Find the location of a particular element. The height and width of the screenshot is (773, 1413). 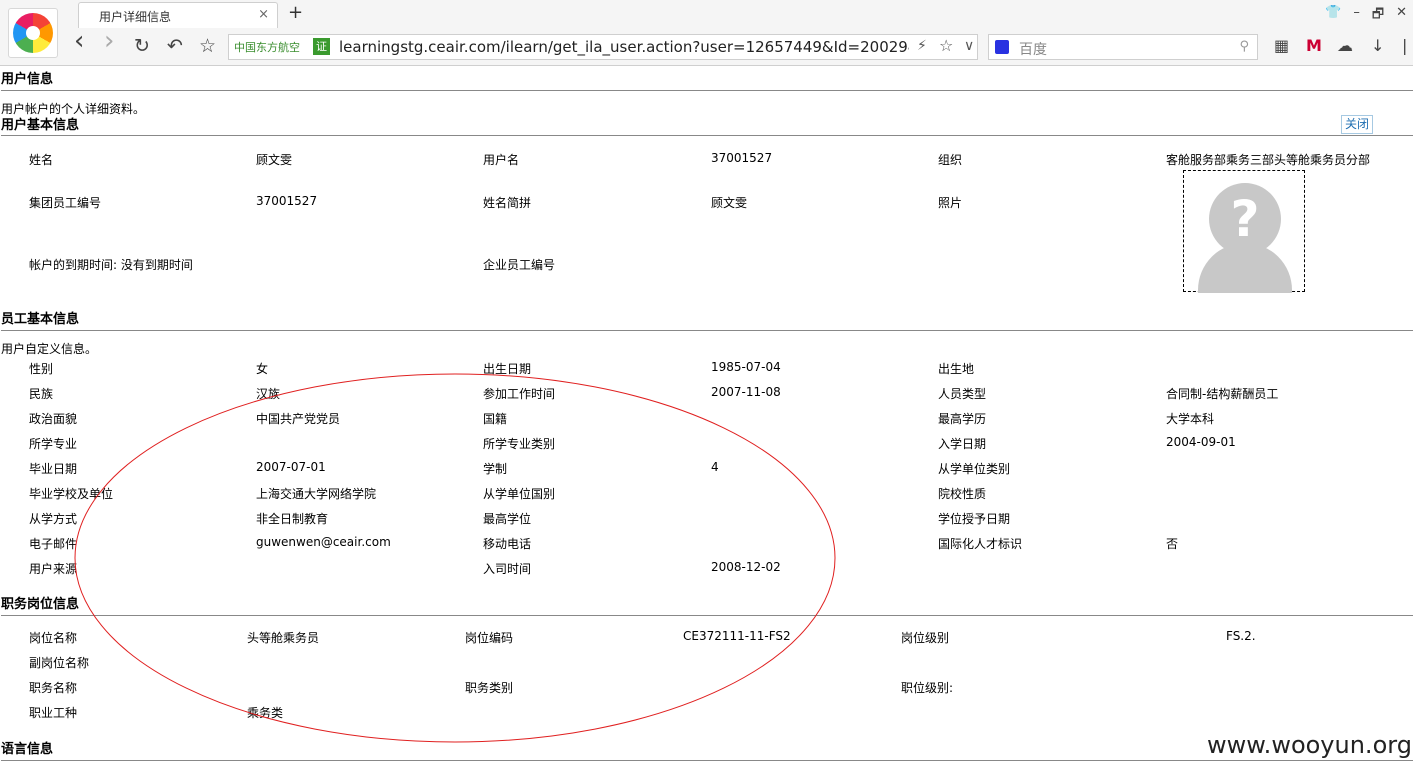

download-icon: ↓ is located at coordinates (1377, 45).